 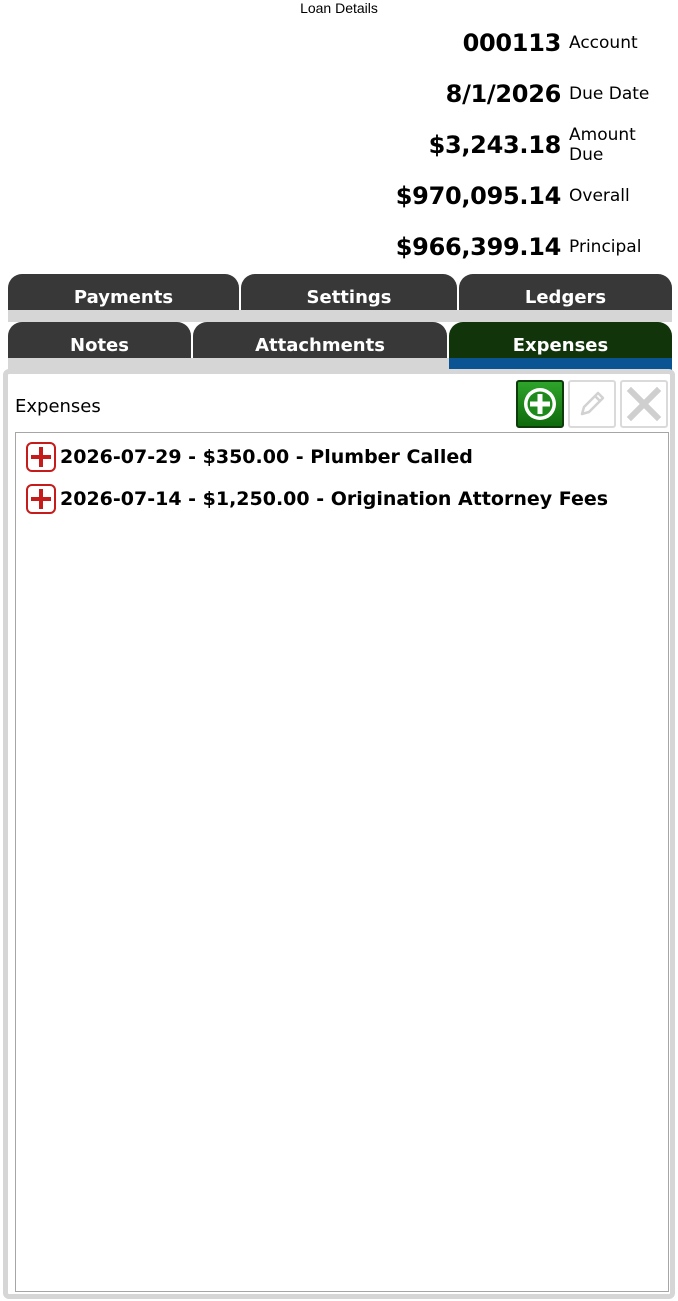 I want to click on close-icon, so click(x=644, y=404).